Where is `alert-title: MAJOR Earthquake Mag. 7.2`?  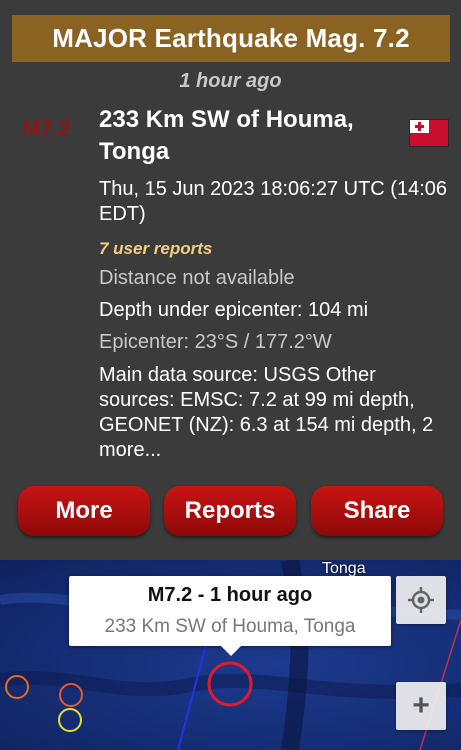 alert-title: MAJOR Earthquake Mag. 7.2 is located at coordinates (231, 38).